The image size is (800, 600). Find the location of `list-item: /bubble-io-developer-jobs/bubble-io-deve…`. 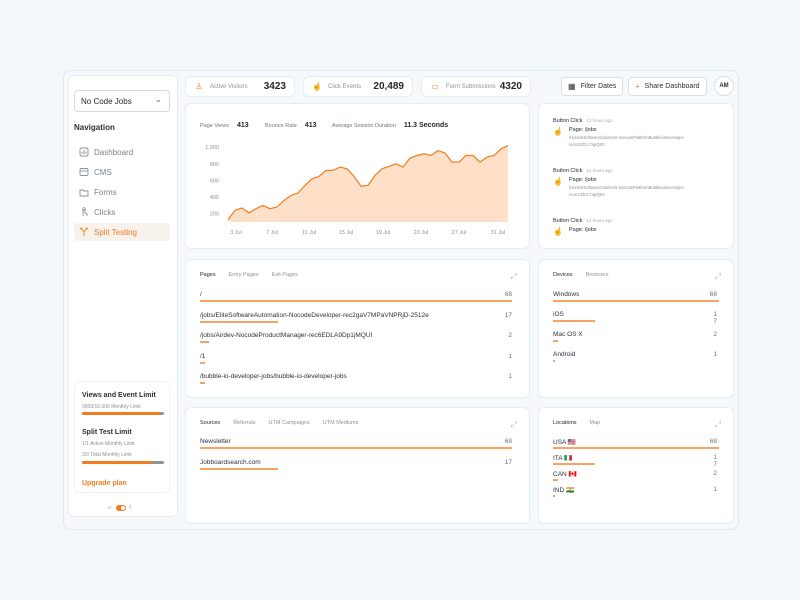

list-item: /bubble-io-developer-jobs/bubble-io-deve… is located at coordinates (356, 378).